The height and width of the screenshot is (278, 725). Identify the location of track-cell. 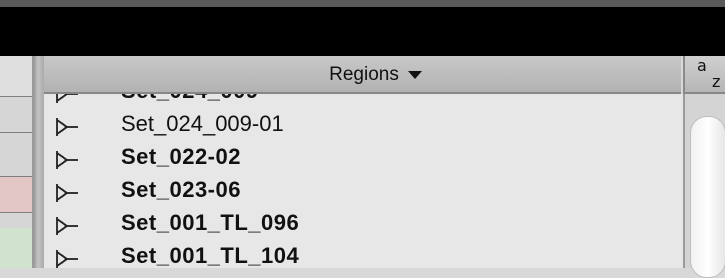
(16, 76).